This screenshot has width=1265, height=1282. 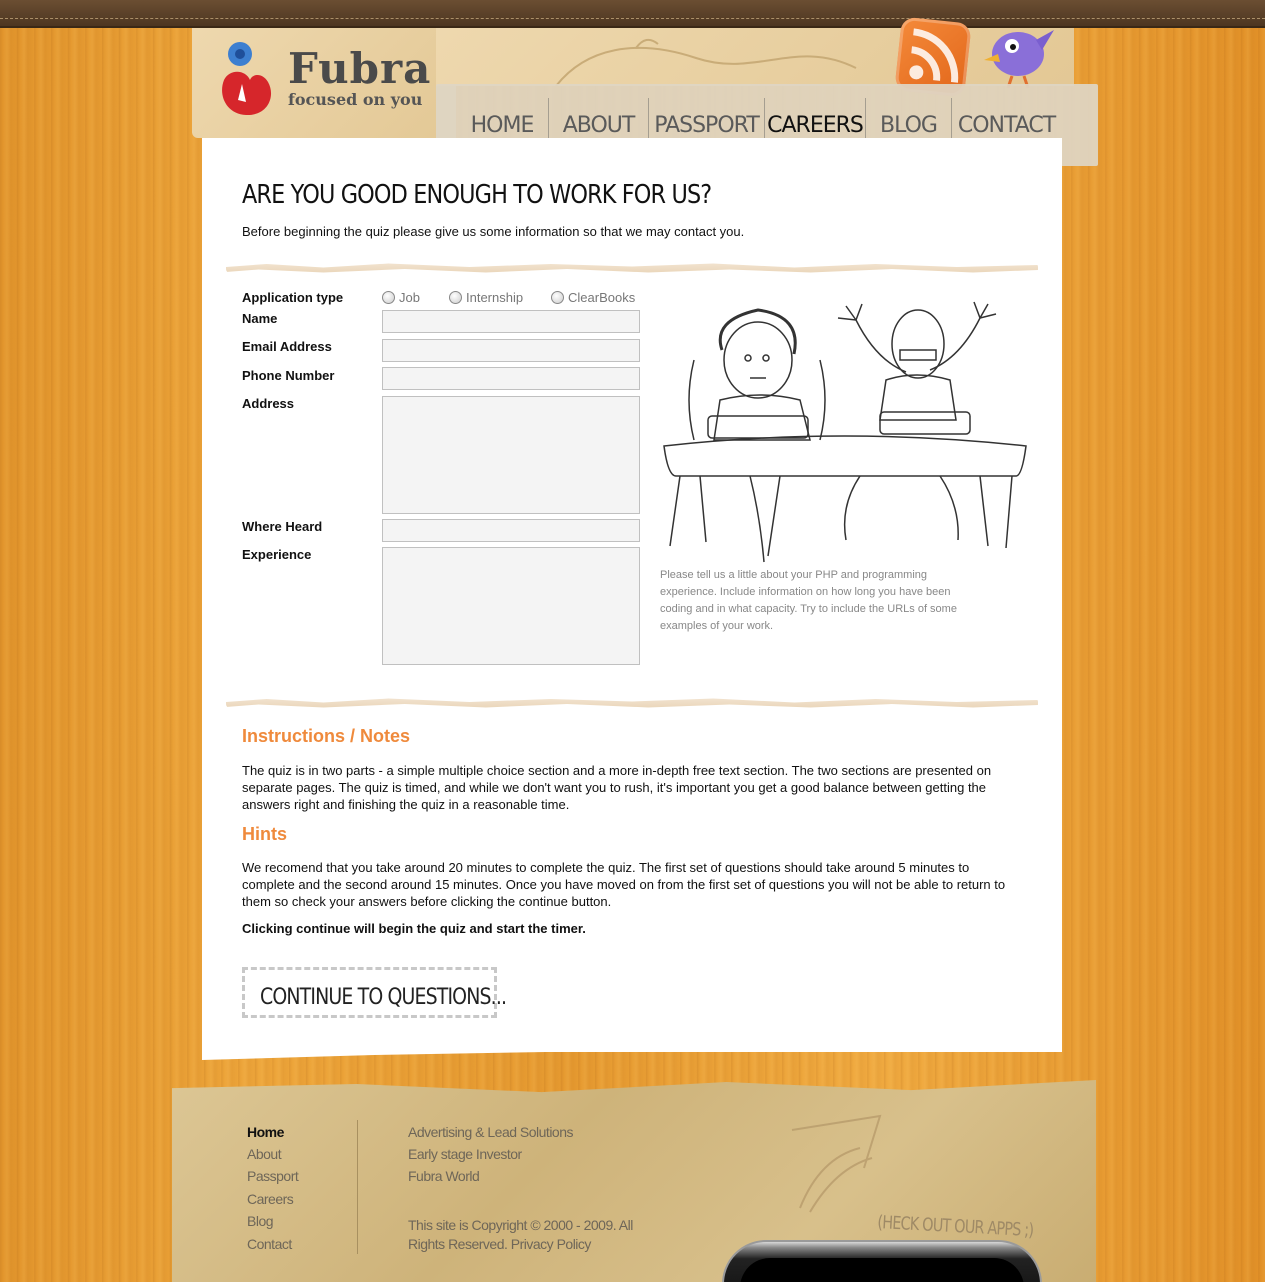 What do you see at coordinates (707, 125) in the screenshot?
I see `nav-passport-label: PASSPORT` at bounding box center [707, 125].